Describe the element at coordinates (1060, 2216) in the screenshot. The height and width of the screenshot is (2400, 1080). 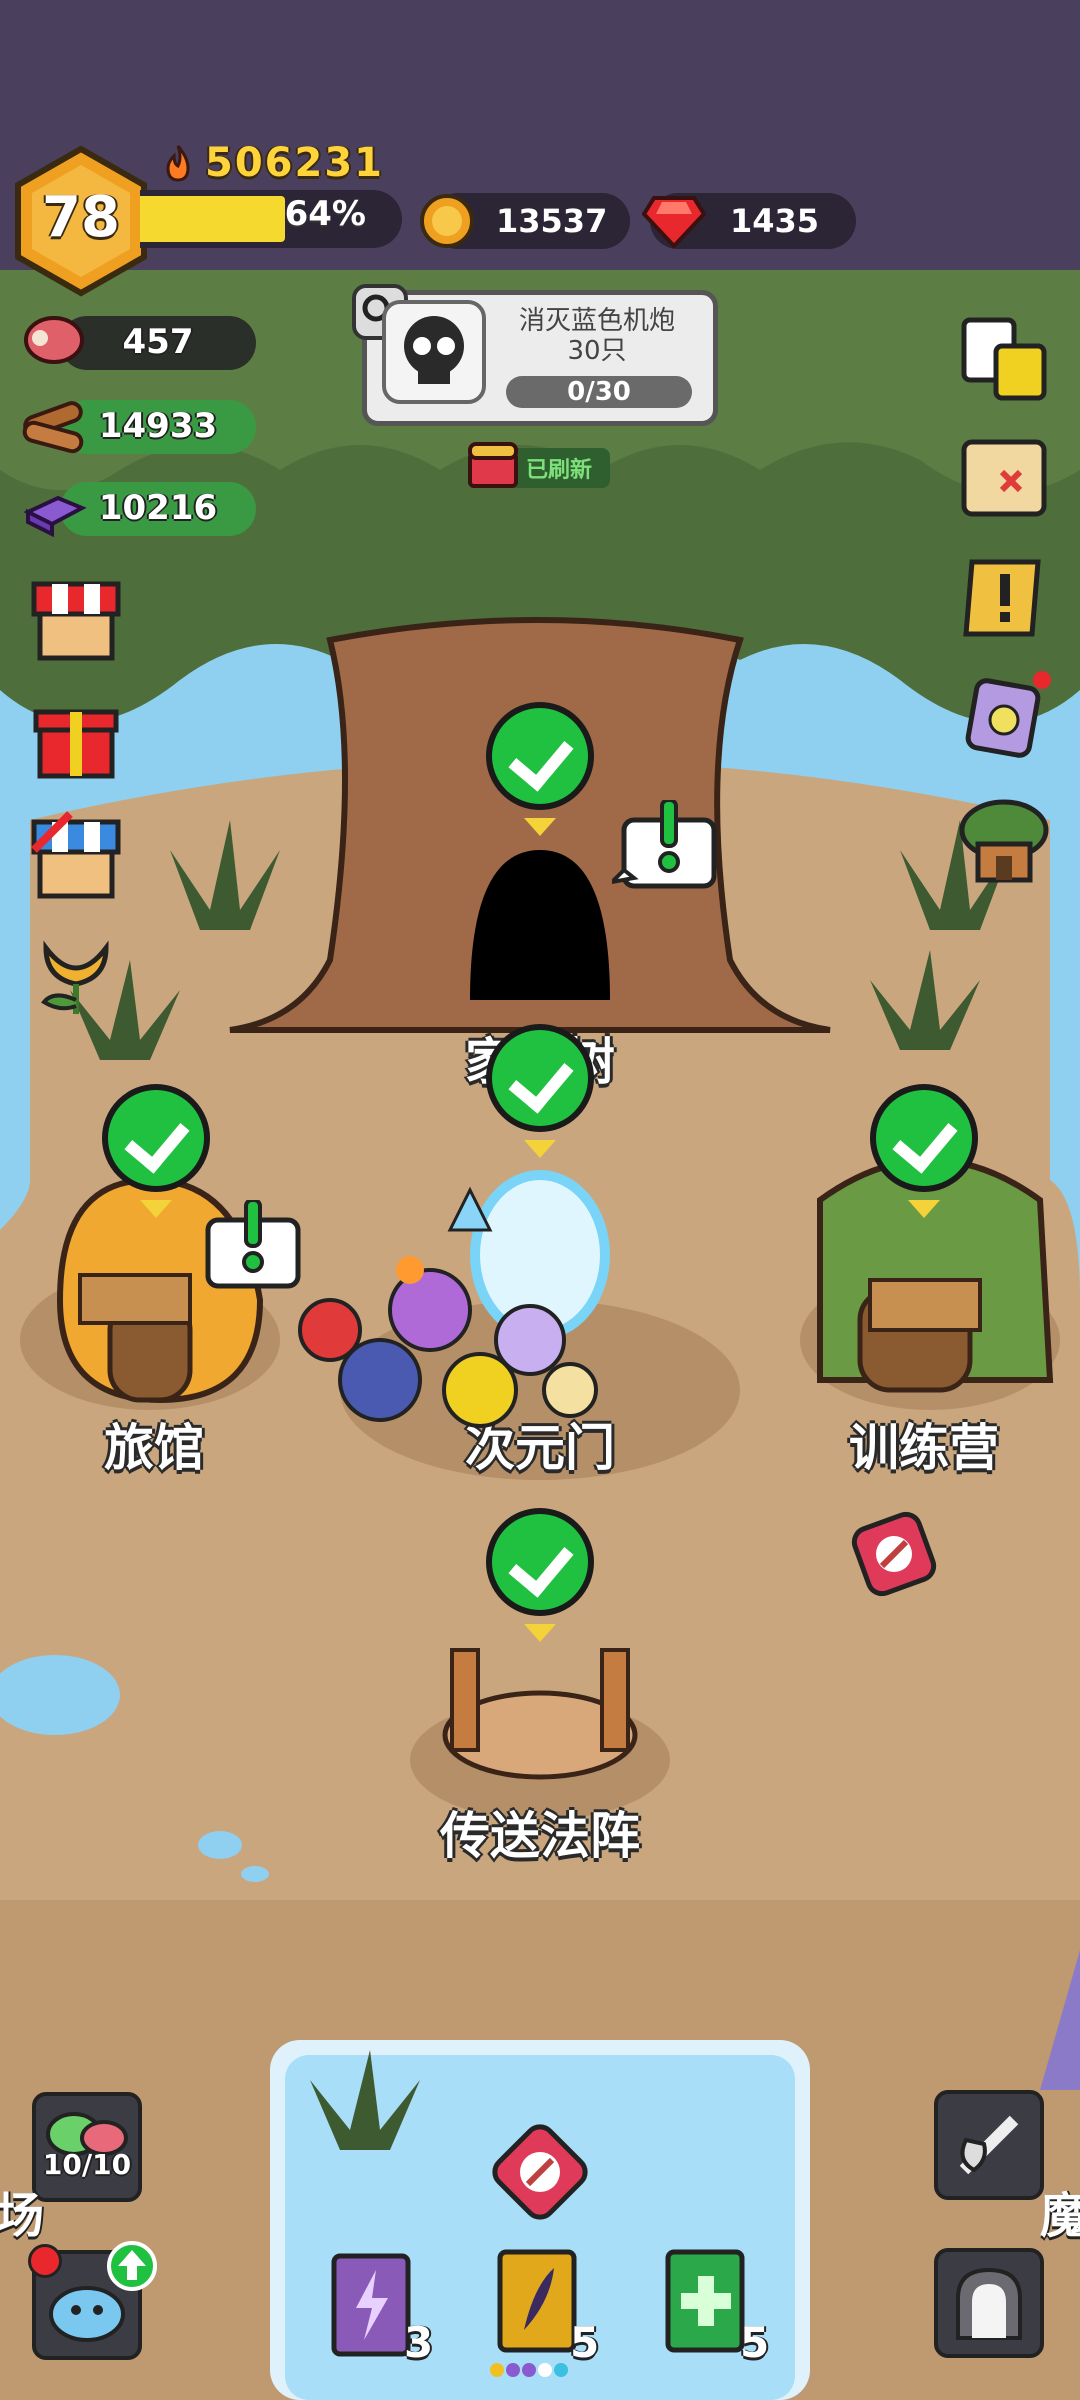
I see `right-edge-label: 魔` at that location.